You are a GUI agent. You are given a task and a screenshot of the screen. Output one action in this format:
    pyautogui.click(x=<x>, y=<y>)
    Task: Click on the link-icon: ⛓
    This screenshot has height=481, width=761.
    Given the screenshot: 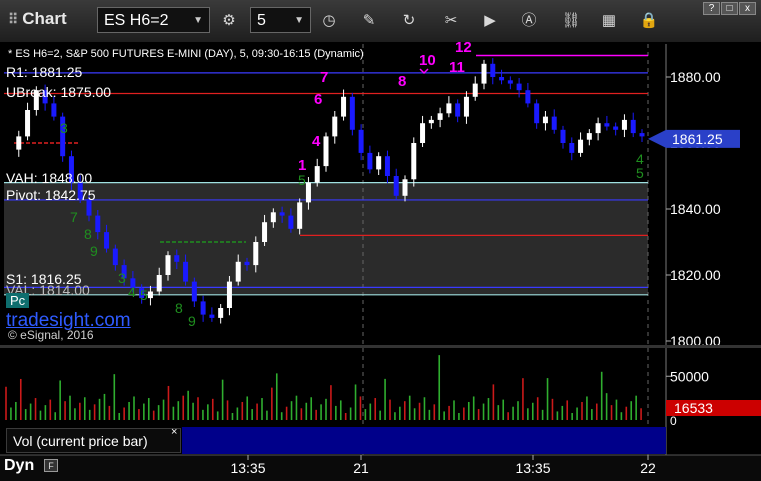 What is the action you would take?
    pyautogui.click(x=571, y=21)
    